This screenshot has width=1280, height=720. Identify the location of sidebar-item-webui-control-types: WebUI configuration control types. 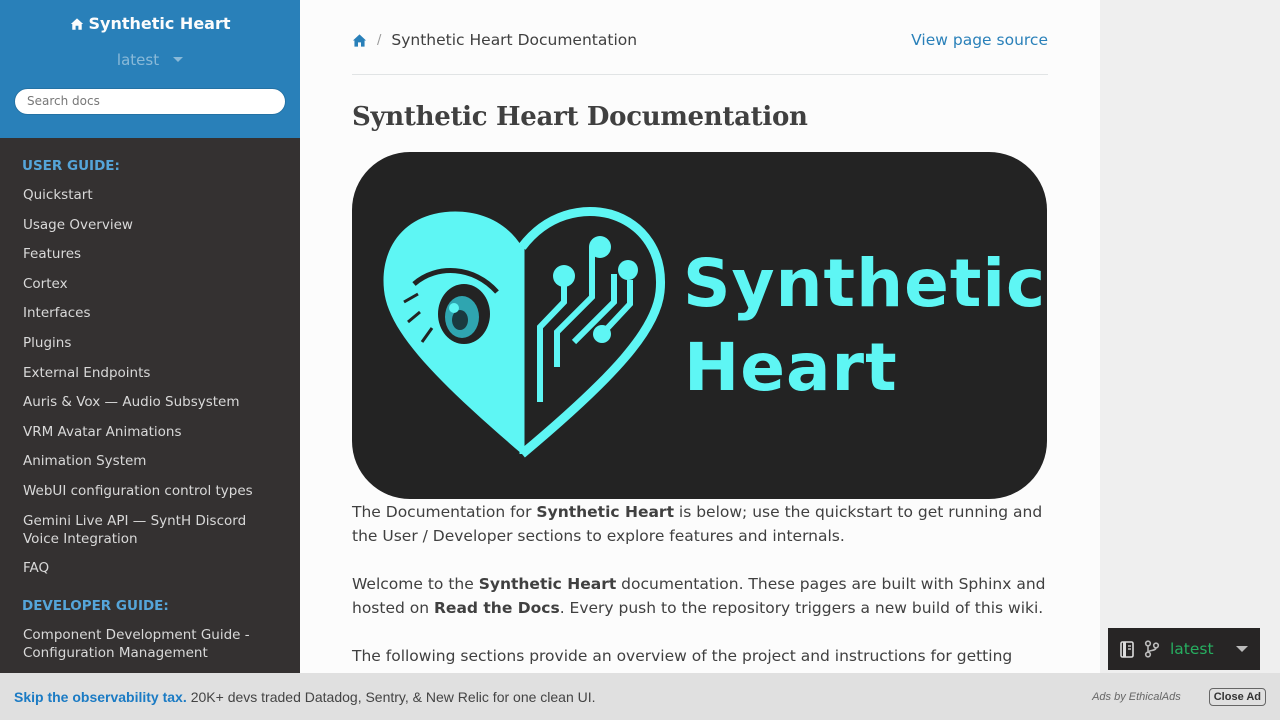
(150, 491).